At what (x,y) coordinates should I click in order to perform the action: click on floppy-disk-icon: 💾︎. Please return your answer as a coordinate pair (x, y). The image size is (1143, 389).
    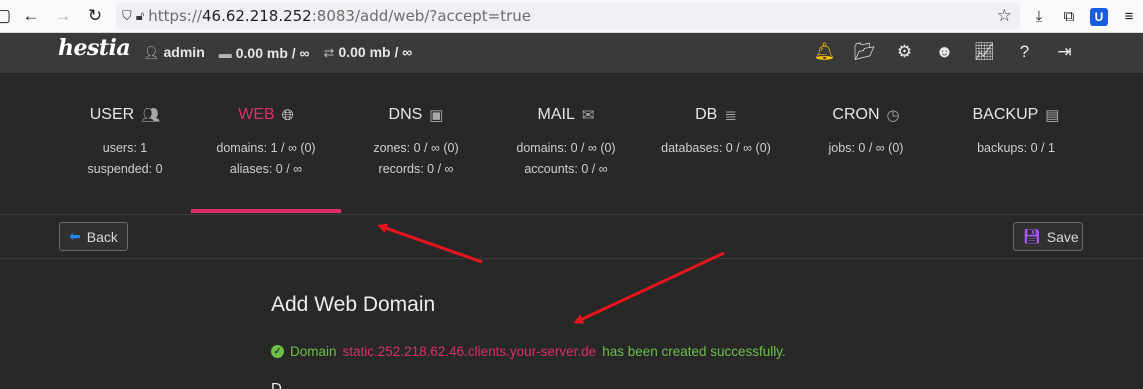
    Looking at the image, I should click on (1032, 236).